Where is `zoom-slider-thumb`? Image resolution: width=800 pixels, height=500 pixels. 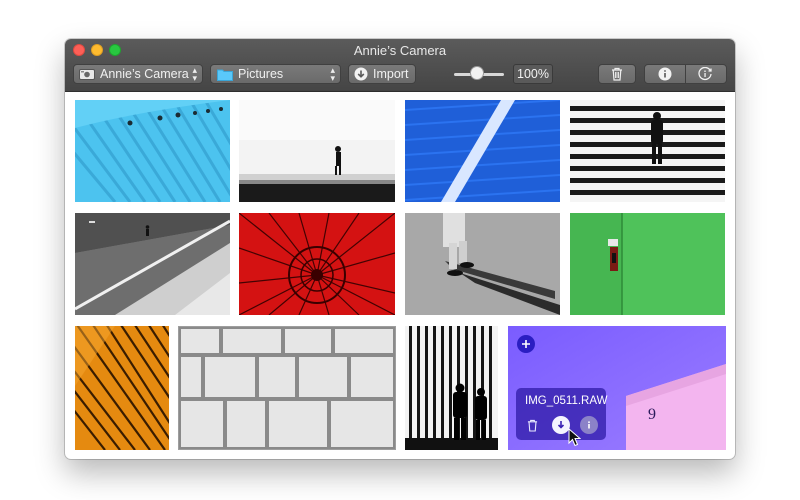 zoom-slider-thumb is located at coordinates (477, 73).